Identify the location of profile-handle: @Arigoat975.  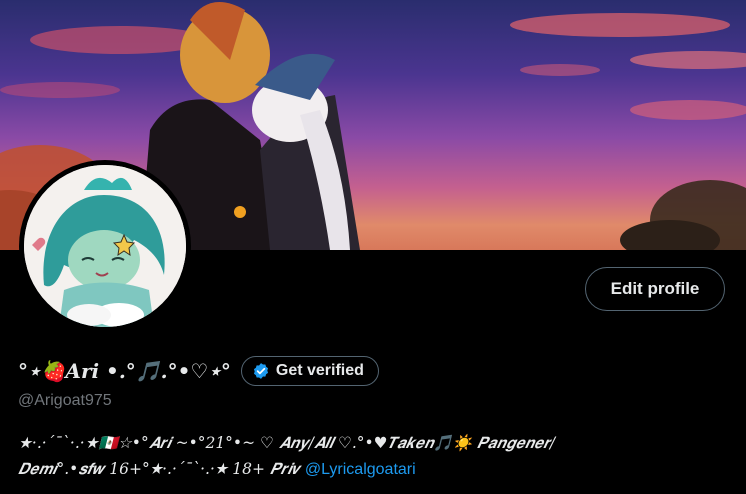
(65, 400).